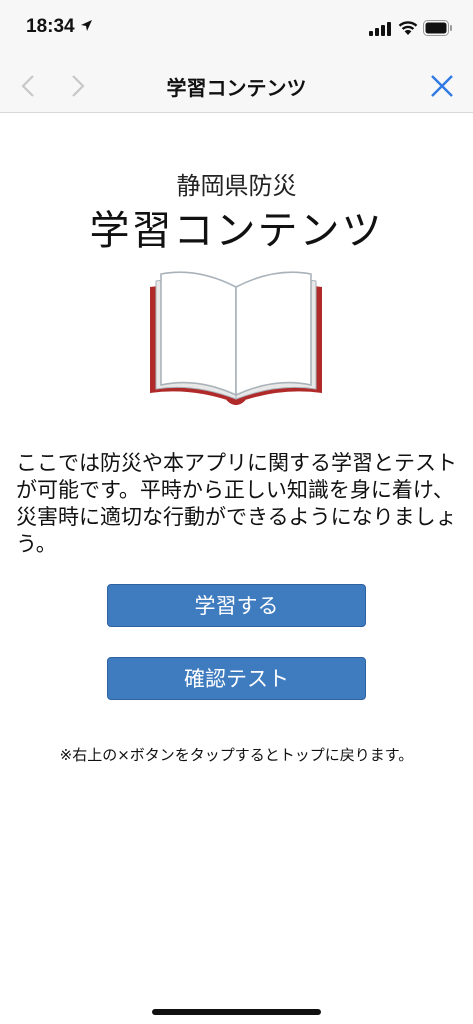  What do you see at coordinates (236, 755) in the screenshot?
I see `note-text: ※右上の×ボタンをタップするとトップに戻ります。` at bounding box center [236, 755].